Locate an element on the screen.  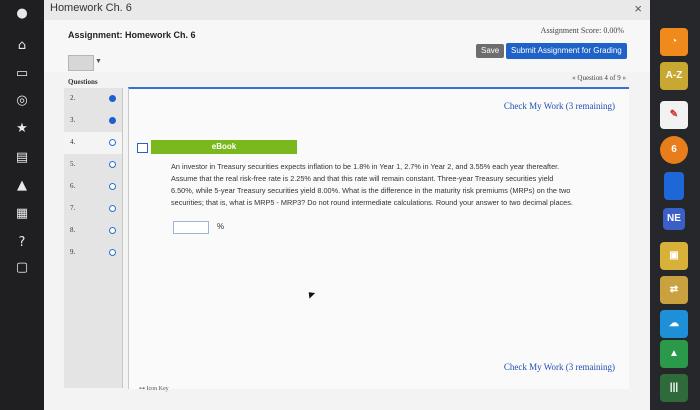
browser-tab-strip: Homework Ch. 6 × is located at coordinates (347, 10).